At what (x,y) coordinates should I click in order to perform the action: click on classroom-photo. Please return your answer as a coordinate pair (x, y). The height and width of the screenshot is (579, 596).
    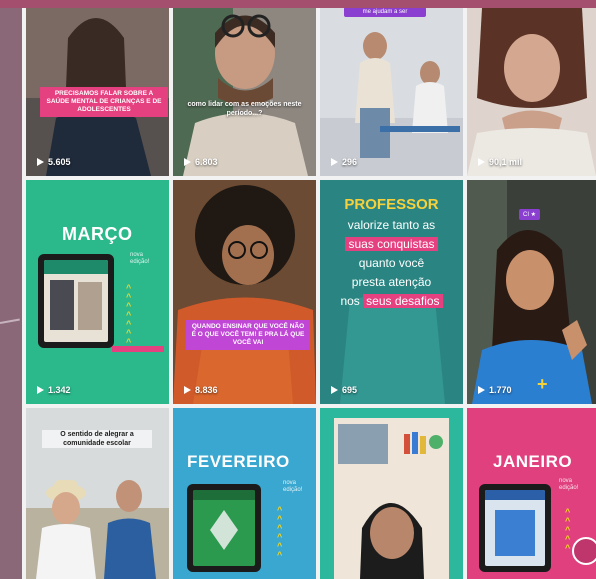
    Looking at the image, I should click on (391, 92).